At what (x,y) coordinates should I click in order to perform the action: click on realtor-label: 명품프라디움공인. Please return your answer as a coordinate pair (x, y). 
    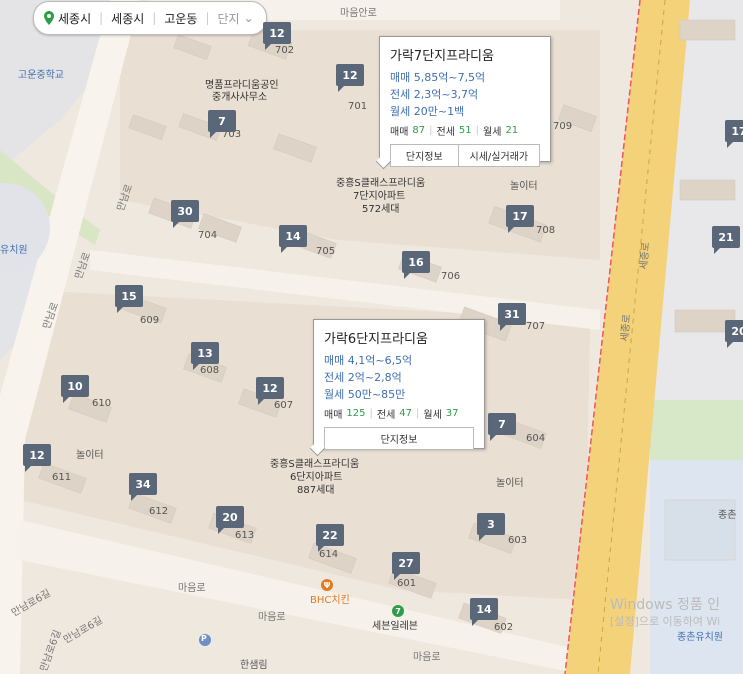
    Looking at the image, I should click on (242, 85).